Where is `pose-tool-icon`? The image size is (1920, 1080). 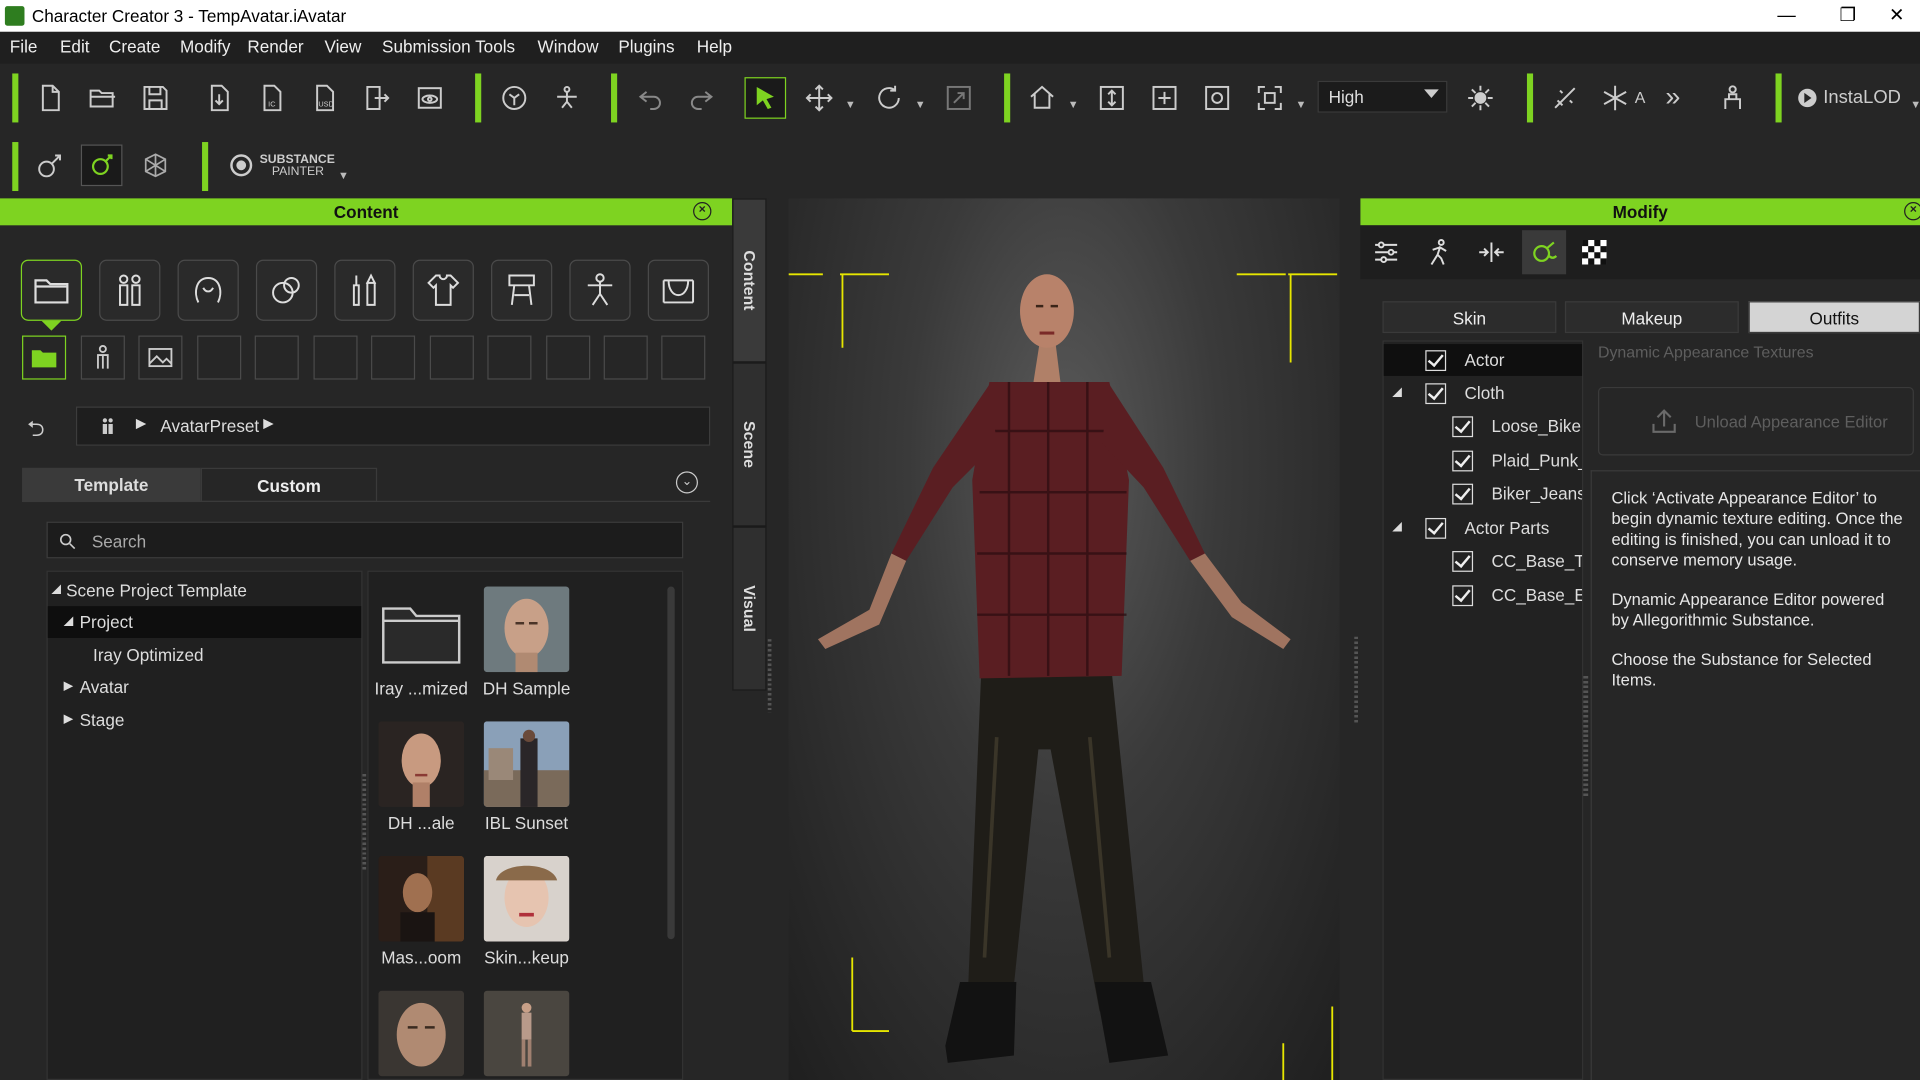
pose-tool-icon is located at coordinates (567, 98).